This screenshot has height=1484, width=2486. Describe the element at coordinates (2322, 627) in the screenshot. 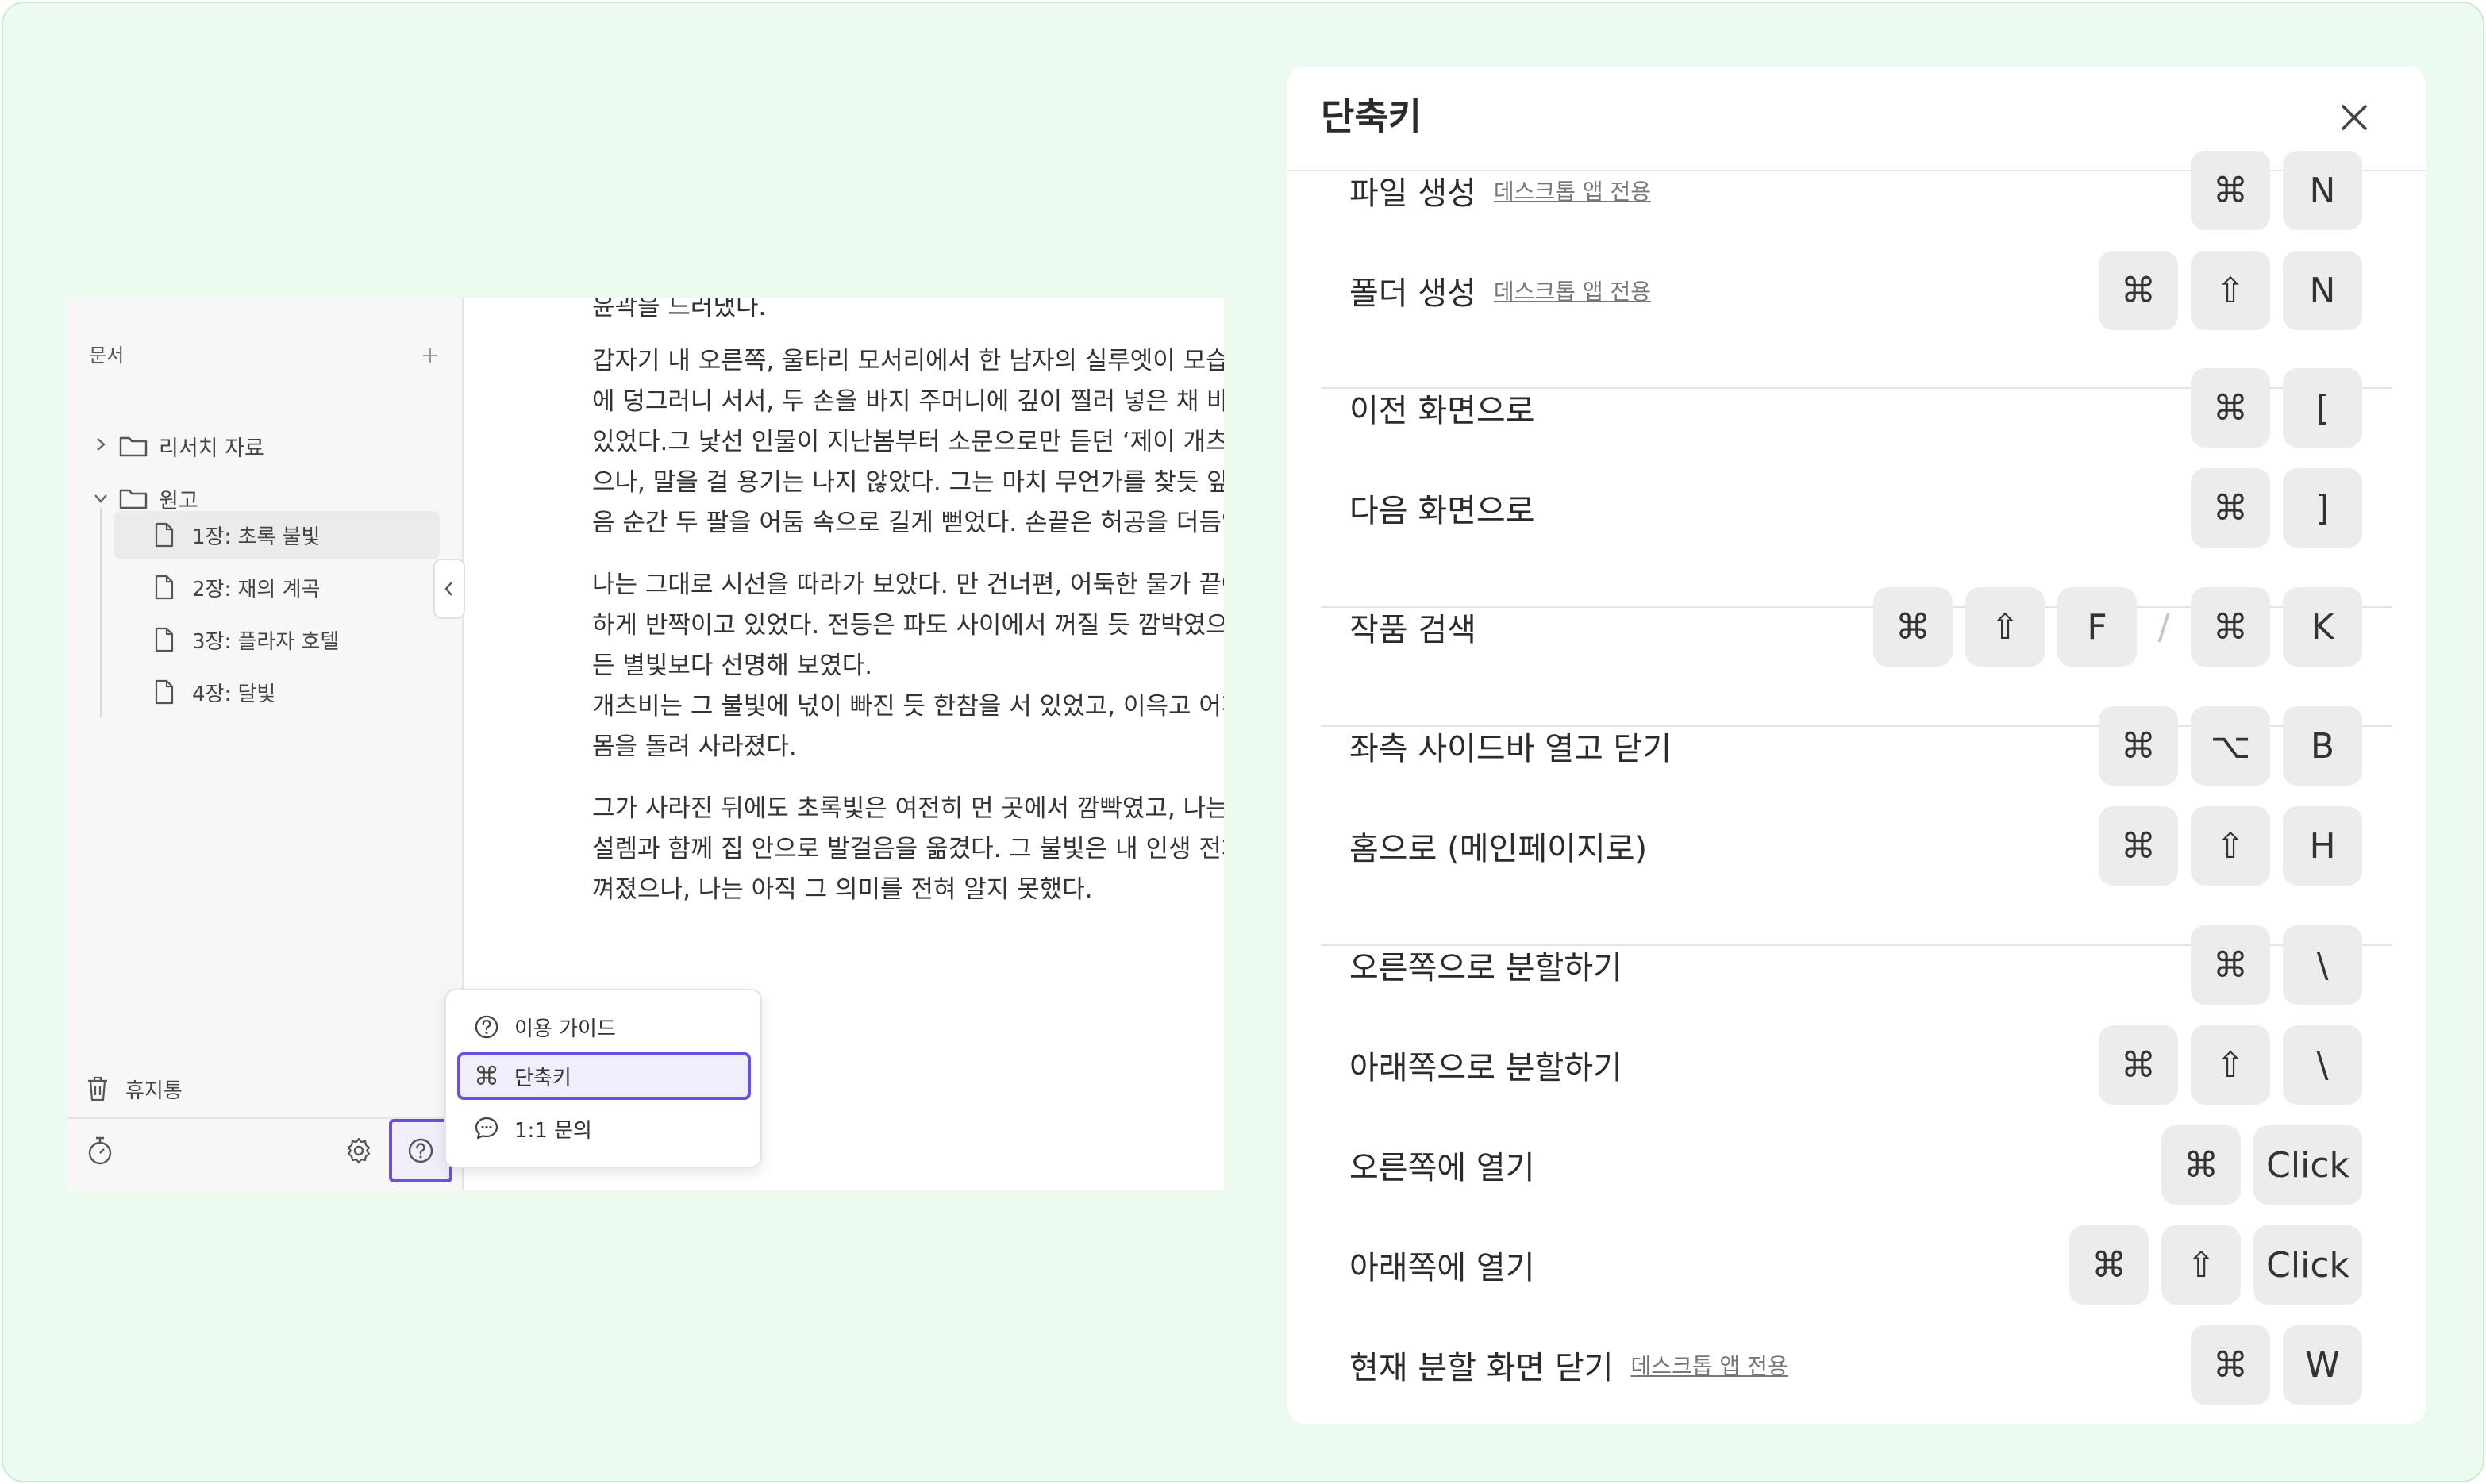

I see `keycap: K` at that location.